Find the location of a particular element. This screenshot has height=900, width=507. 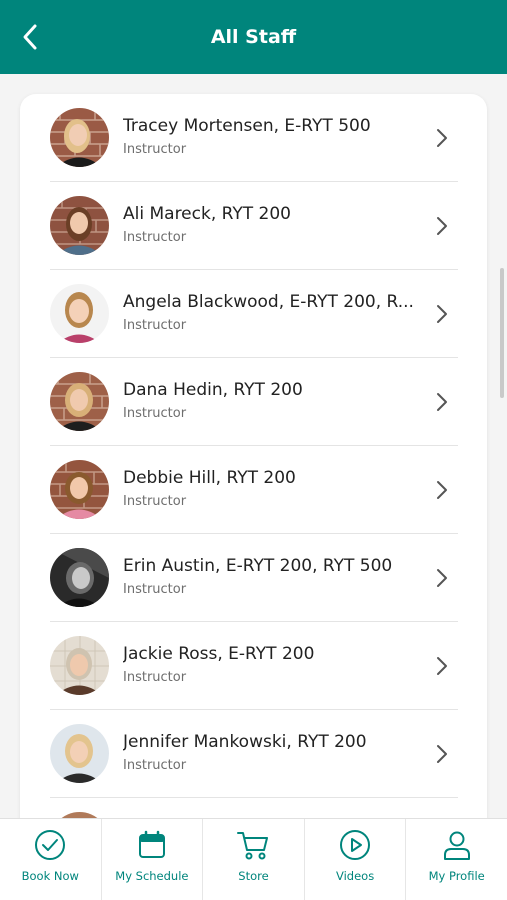

tab-book-now: Book Now is located at coordinates (51, 859).